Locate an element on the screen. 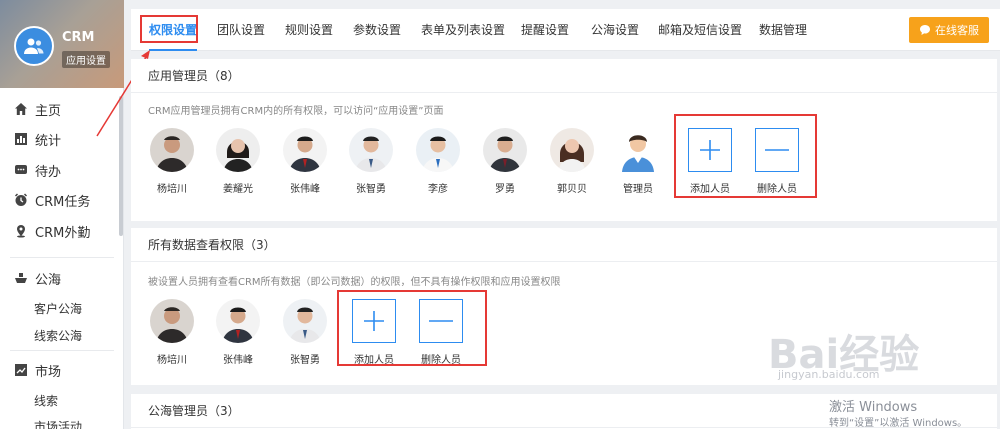 The width and height of the screenshot is (1000, 429). sidebar-item-home: 主页 is located at coordinates (59, 109).